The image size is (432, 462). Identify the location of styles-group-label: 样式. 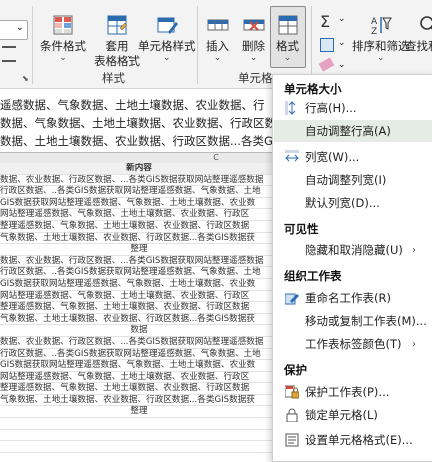
(113, 78).